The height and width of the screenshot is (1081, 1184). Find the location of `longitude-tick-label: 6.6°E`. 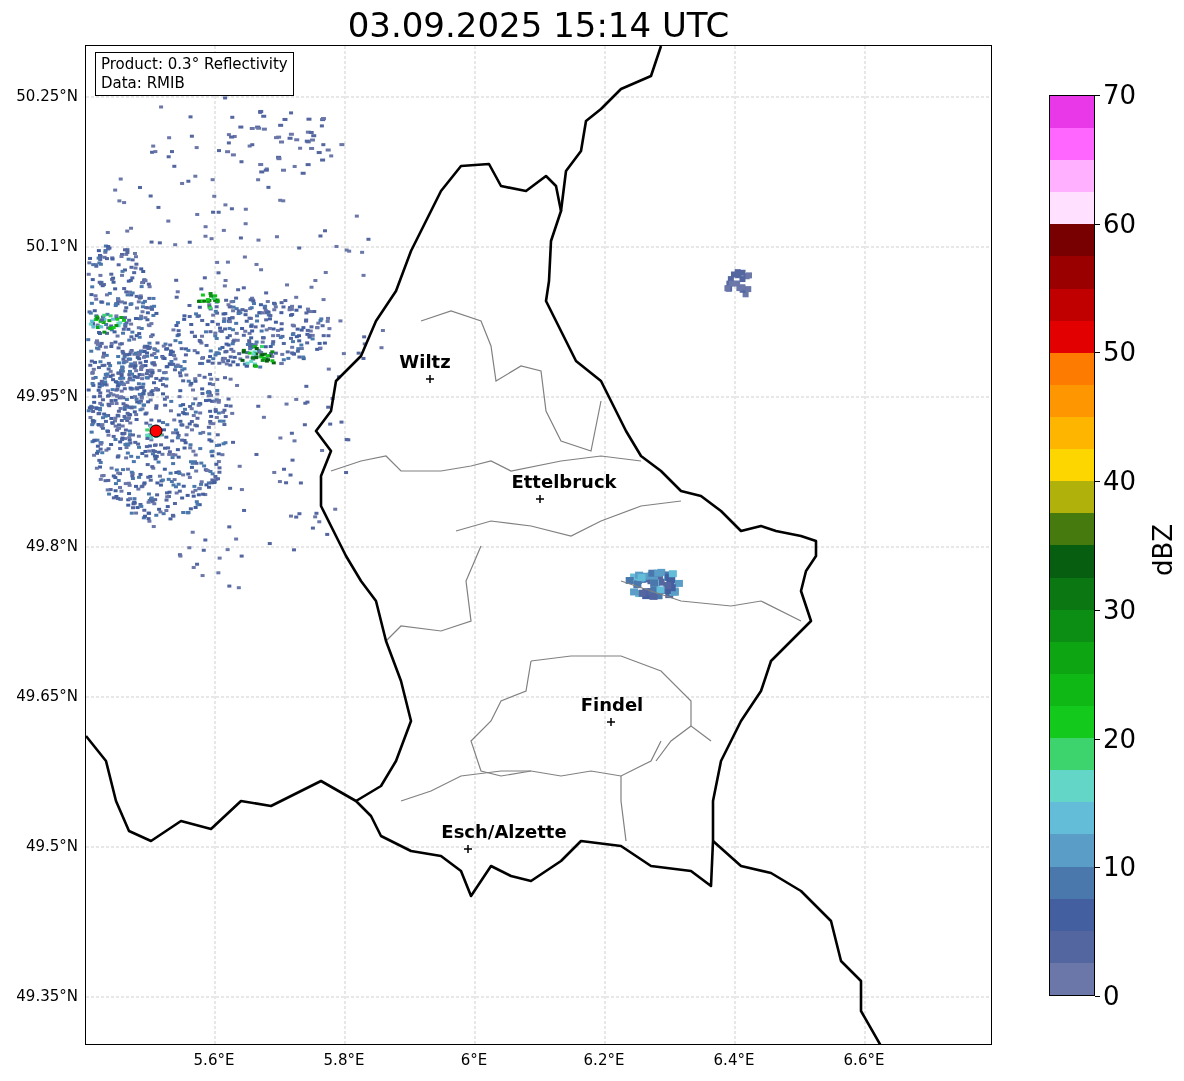

longitude-tick-label: 6.6°E is located at coordinates (864, 1060).